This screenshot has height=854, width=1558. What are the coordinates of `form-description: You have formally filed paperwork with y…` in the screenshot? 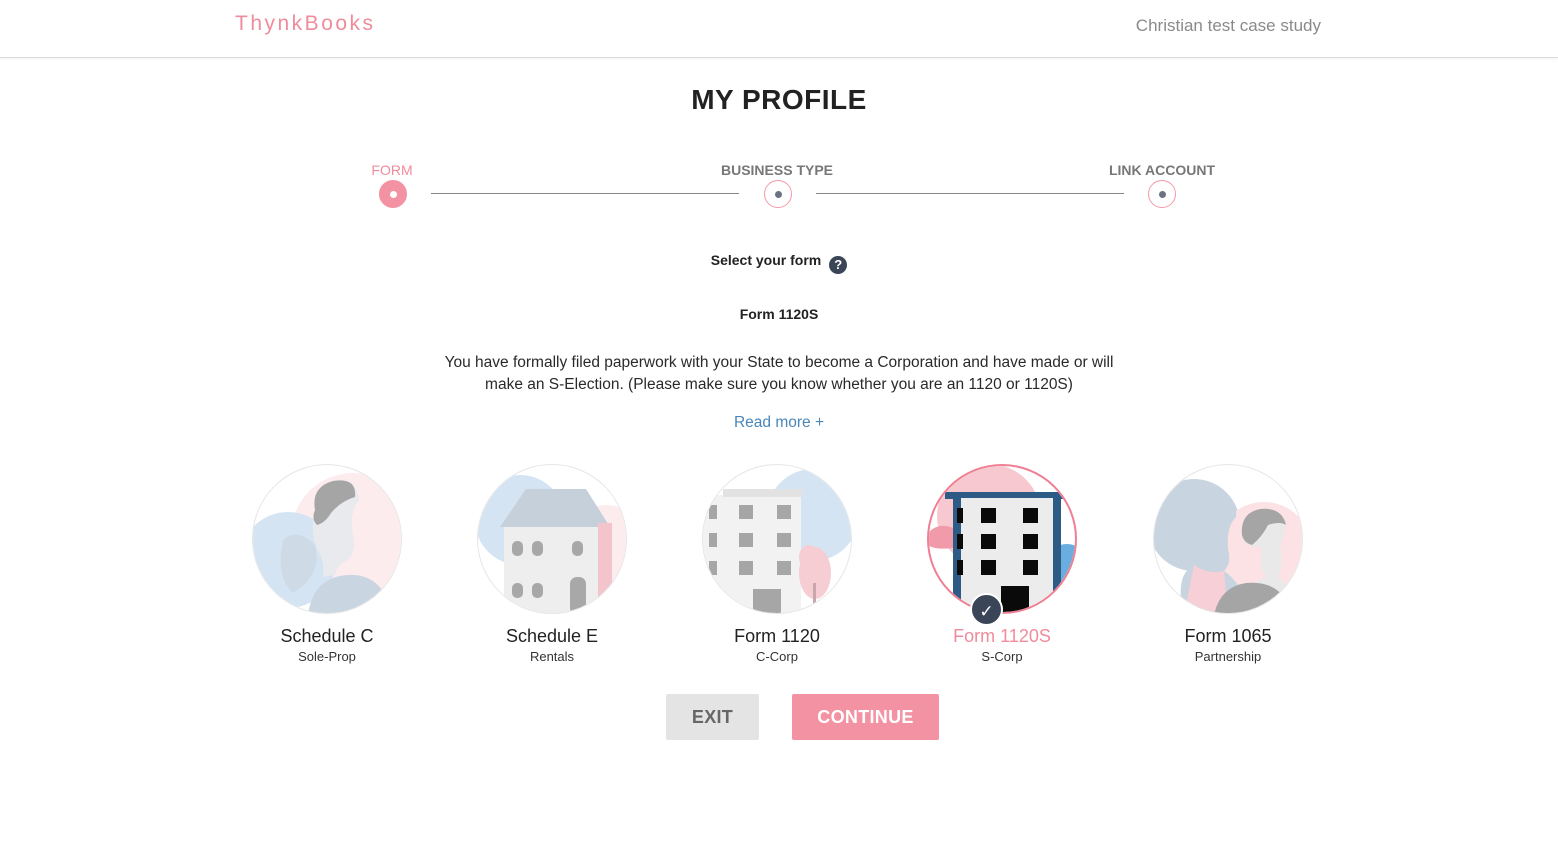 It's located at (779, 373).